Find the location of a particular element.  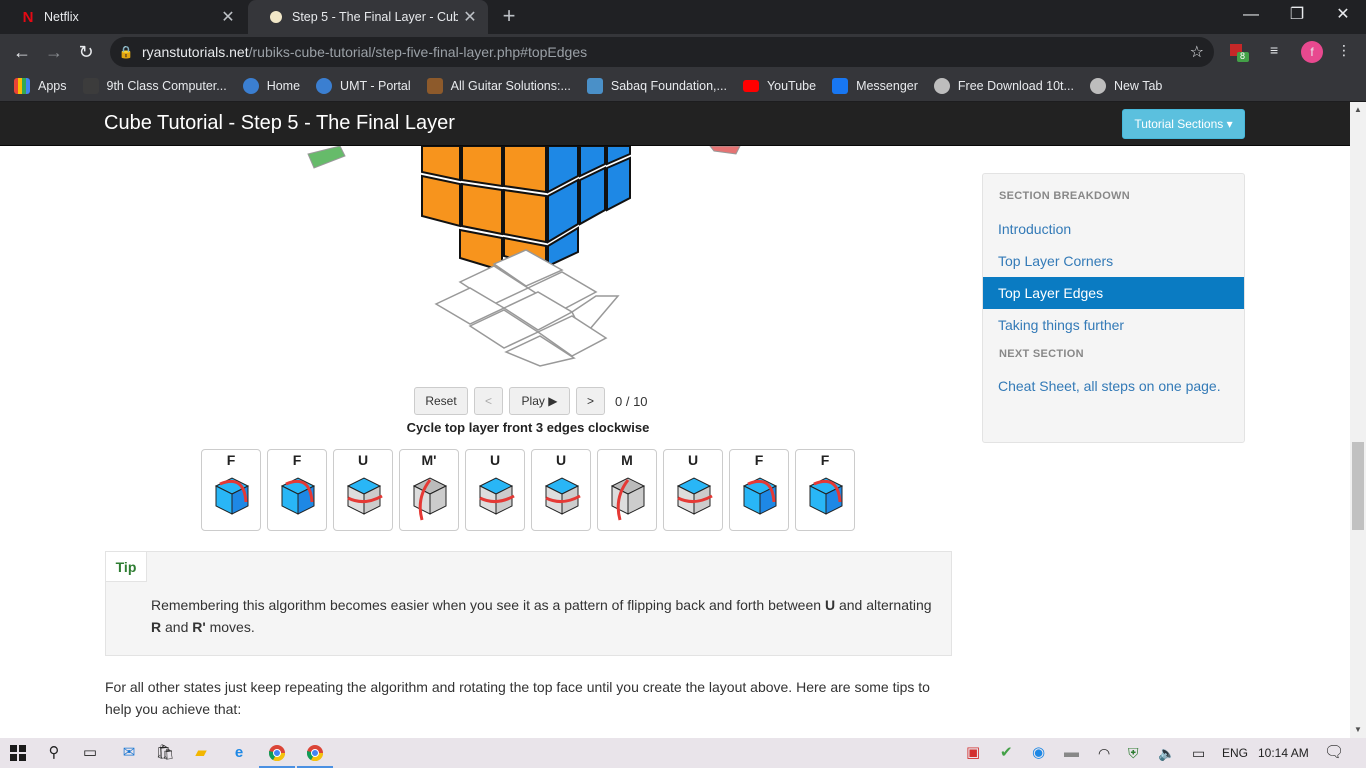

language-indicator: ENG is located at coordinates (1235, 753).